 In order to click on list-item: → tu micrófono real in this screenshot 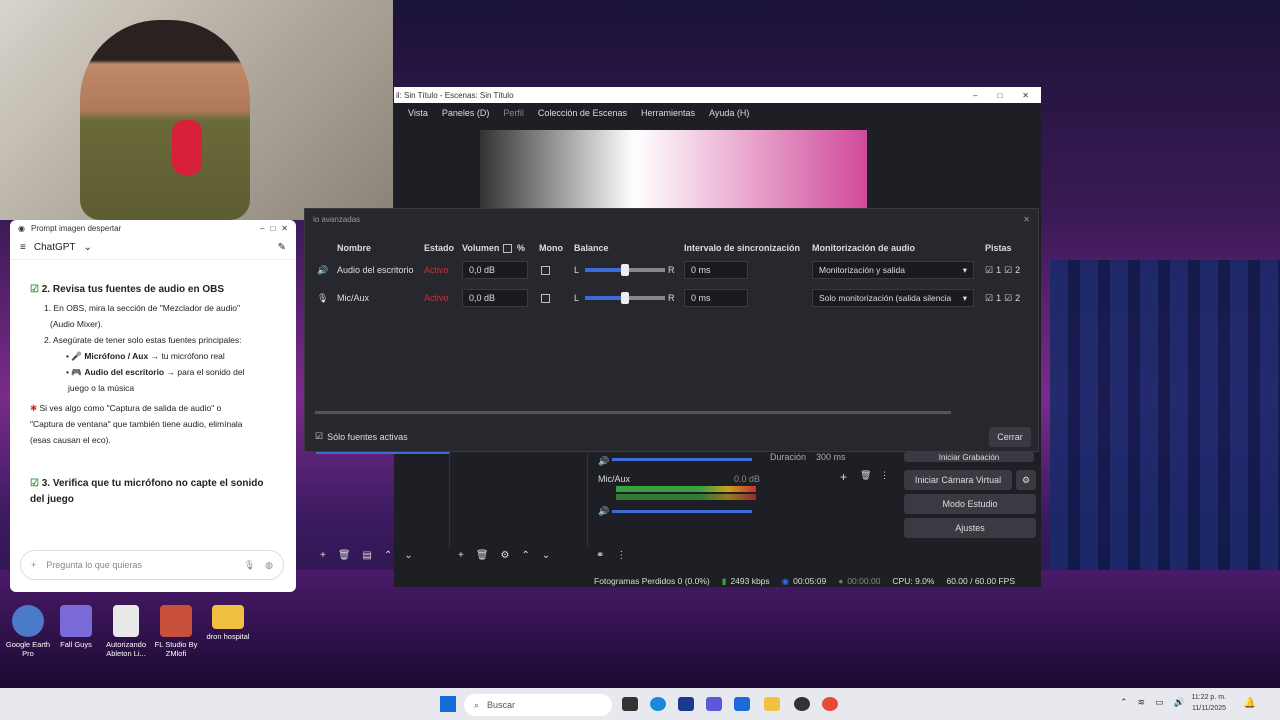, I will do `click(186, 356)`.